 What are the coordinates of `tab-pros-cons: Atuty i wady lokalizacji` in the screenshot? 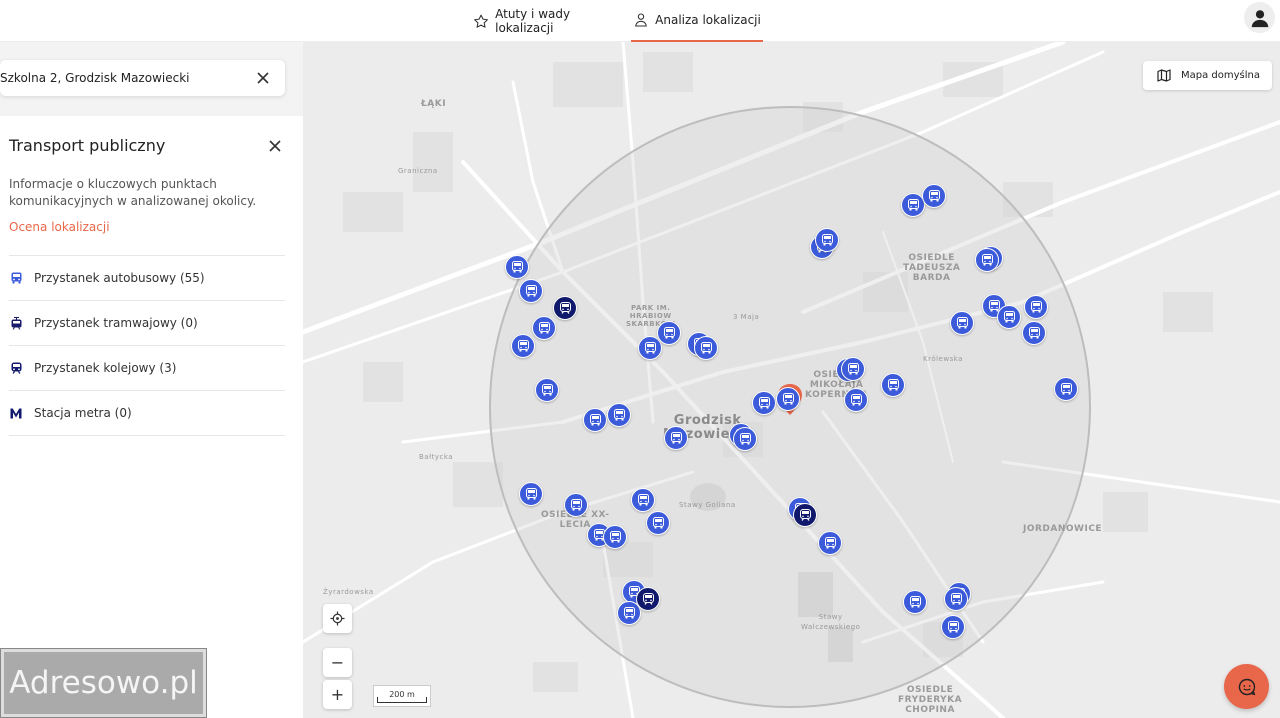 It's located at (549, 21).